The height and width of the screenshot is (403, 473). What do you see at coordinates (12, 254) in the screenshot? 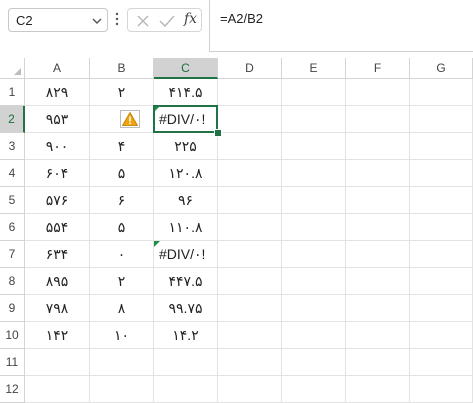
I see `row-header-7: 7` at bounding box center [12, 254].